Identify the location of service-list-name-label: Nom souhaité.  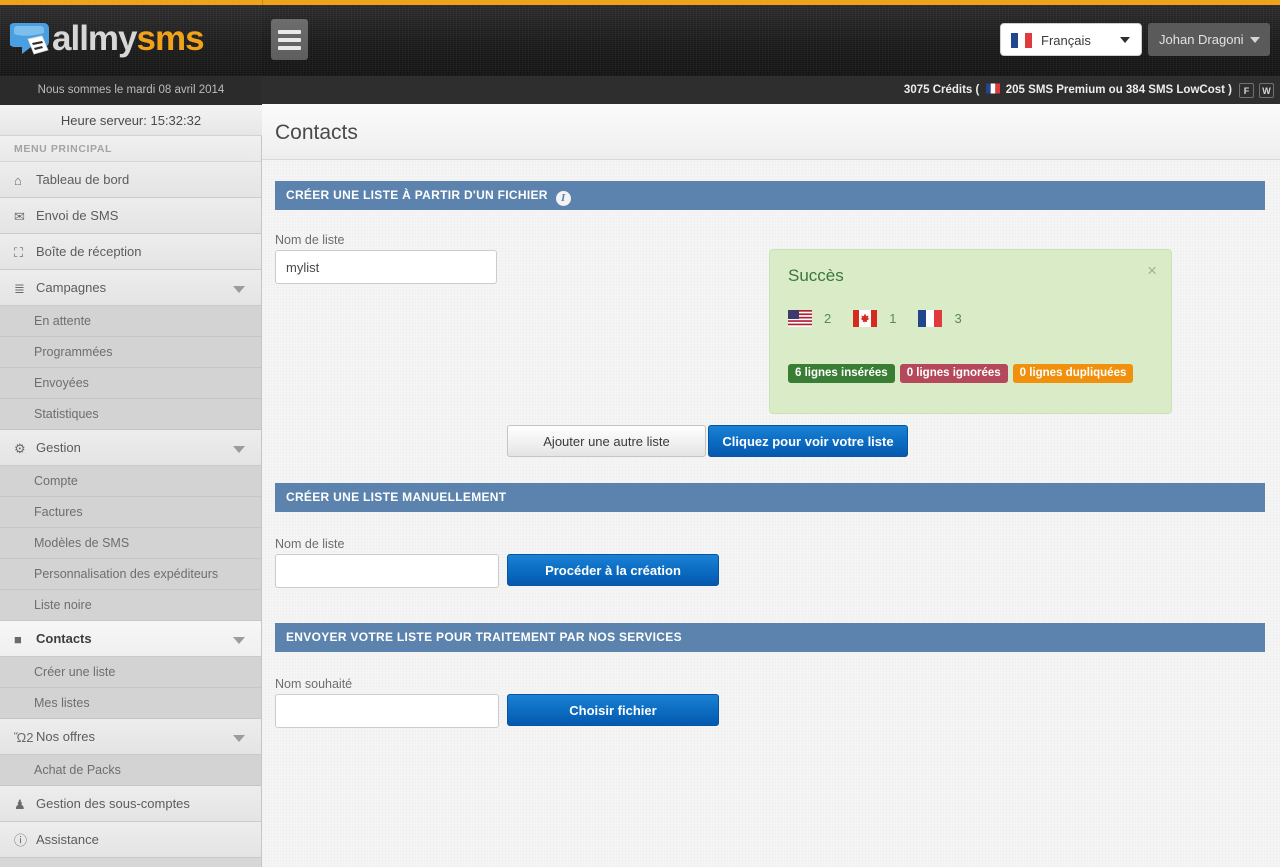
(314, 684).